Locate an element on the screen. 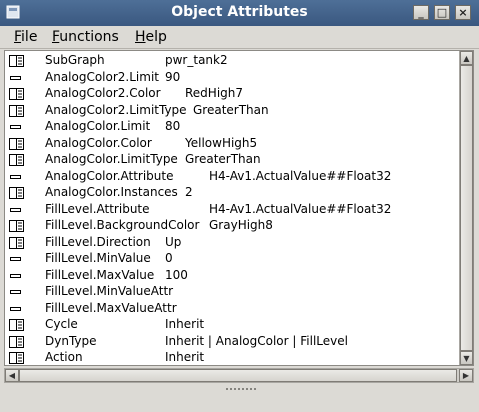  scroll-thumb-horizontal is located at coordinates (238, 375).